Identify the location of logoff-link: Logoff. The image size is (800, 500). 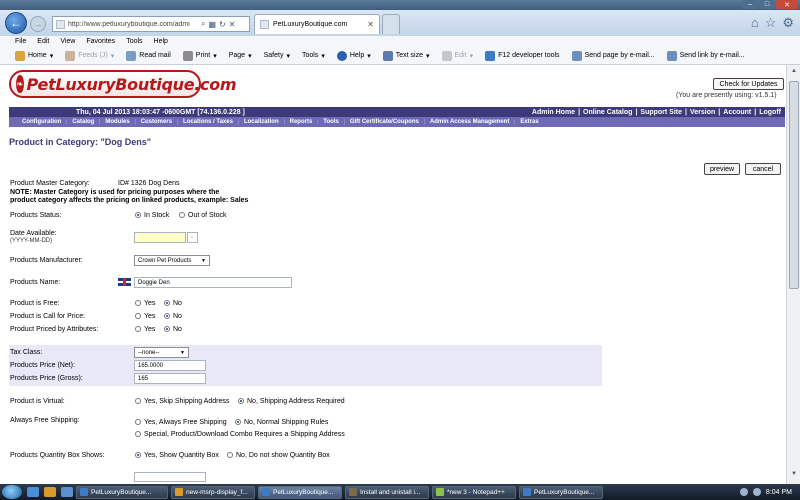
(770, 112).